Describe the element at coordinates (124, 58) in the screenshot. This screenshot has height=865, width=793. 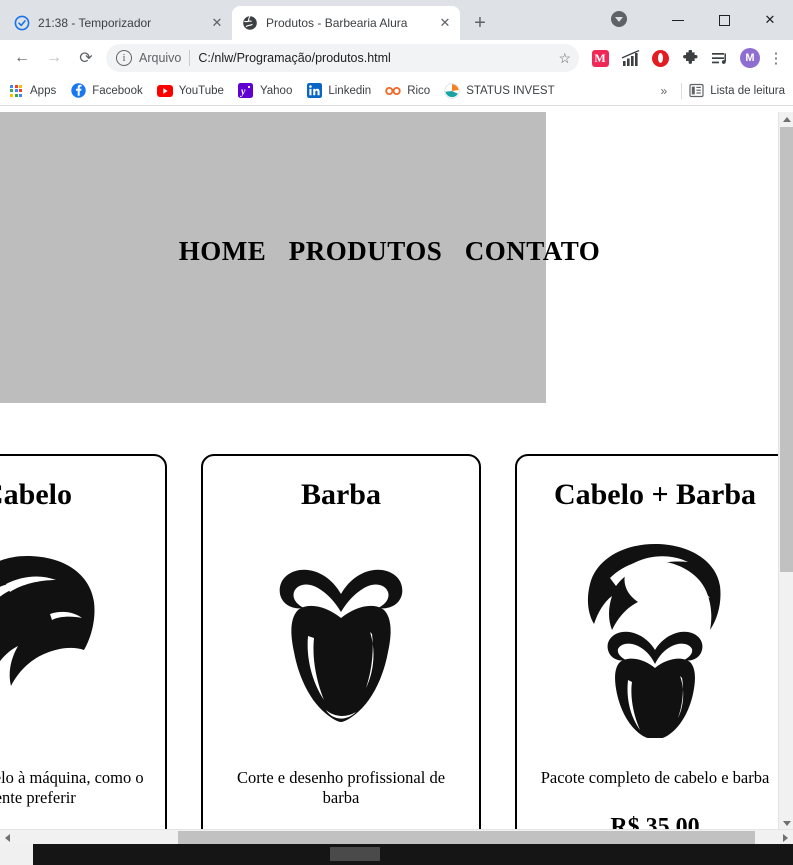
I see `page-info-icon: i` at that location.